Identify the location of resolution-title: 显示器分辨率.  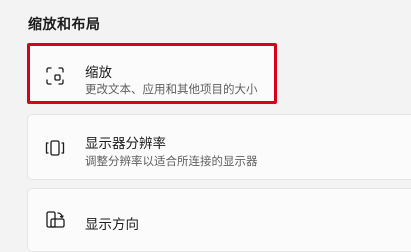
(125, 144).